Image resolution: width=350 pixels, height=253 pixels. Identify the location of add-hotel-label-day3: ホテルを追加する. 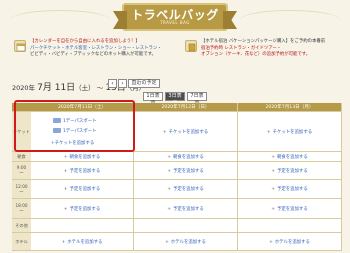
(292, 242).